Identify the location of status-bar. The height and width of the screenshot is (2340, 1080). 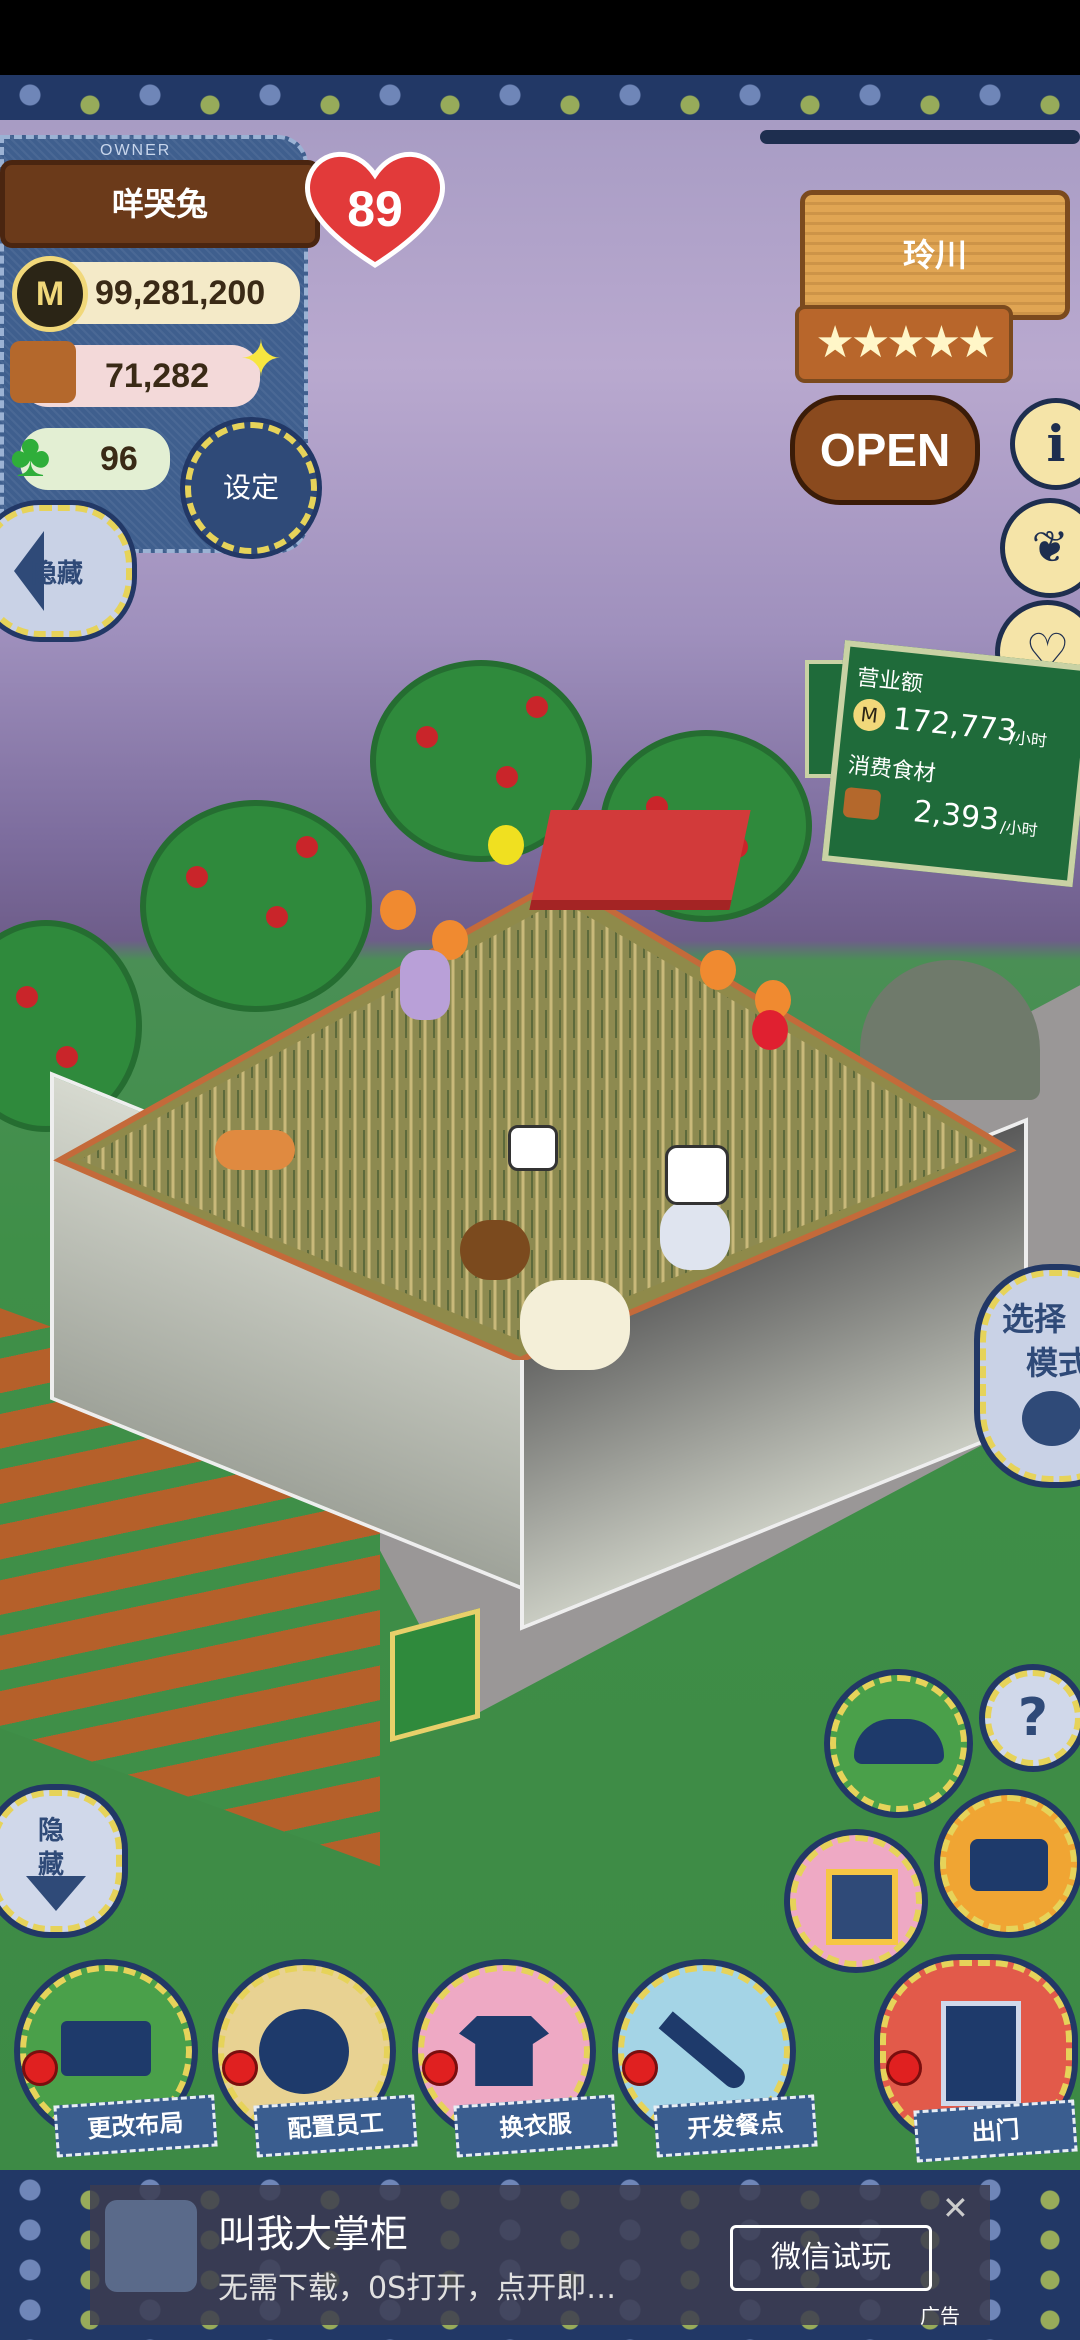
(540, 37).